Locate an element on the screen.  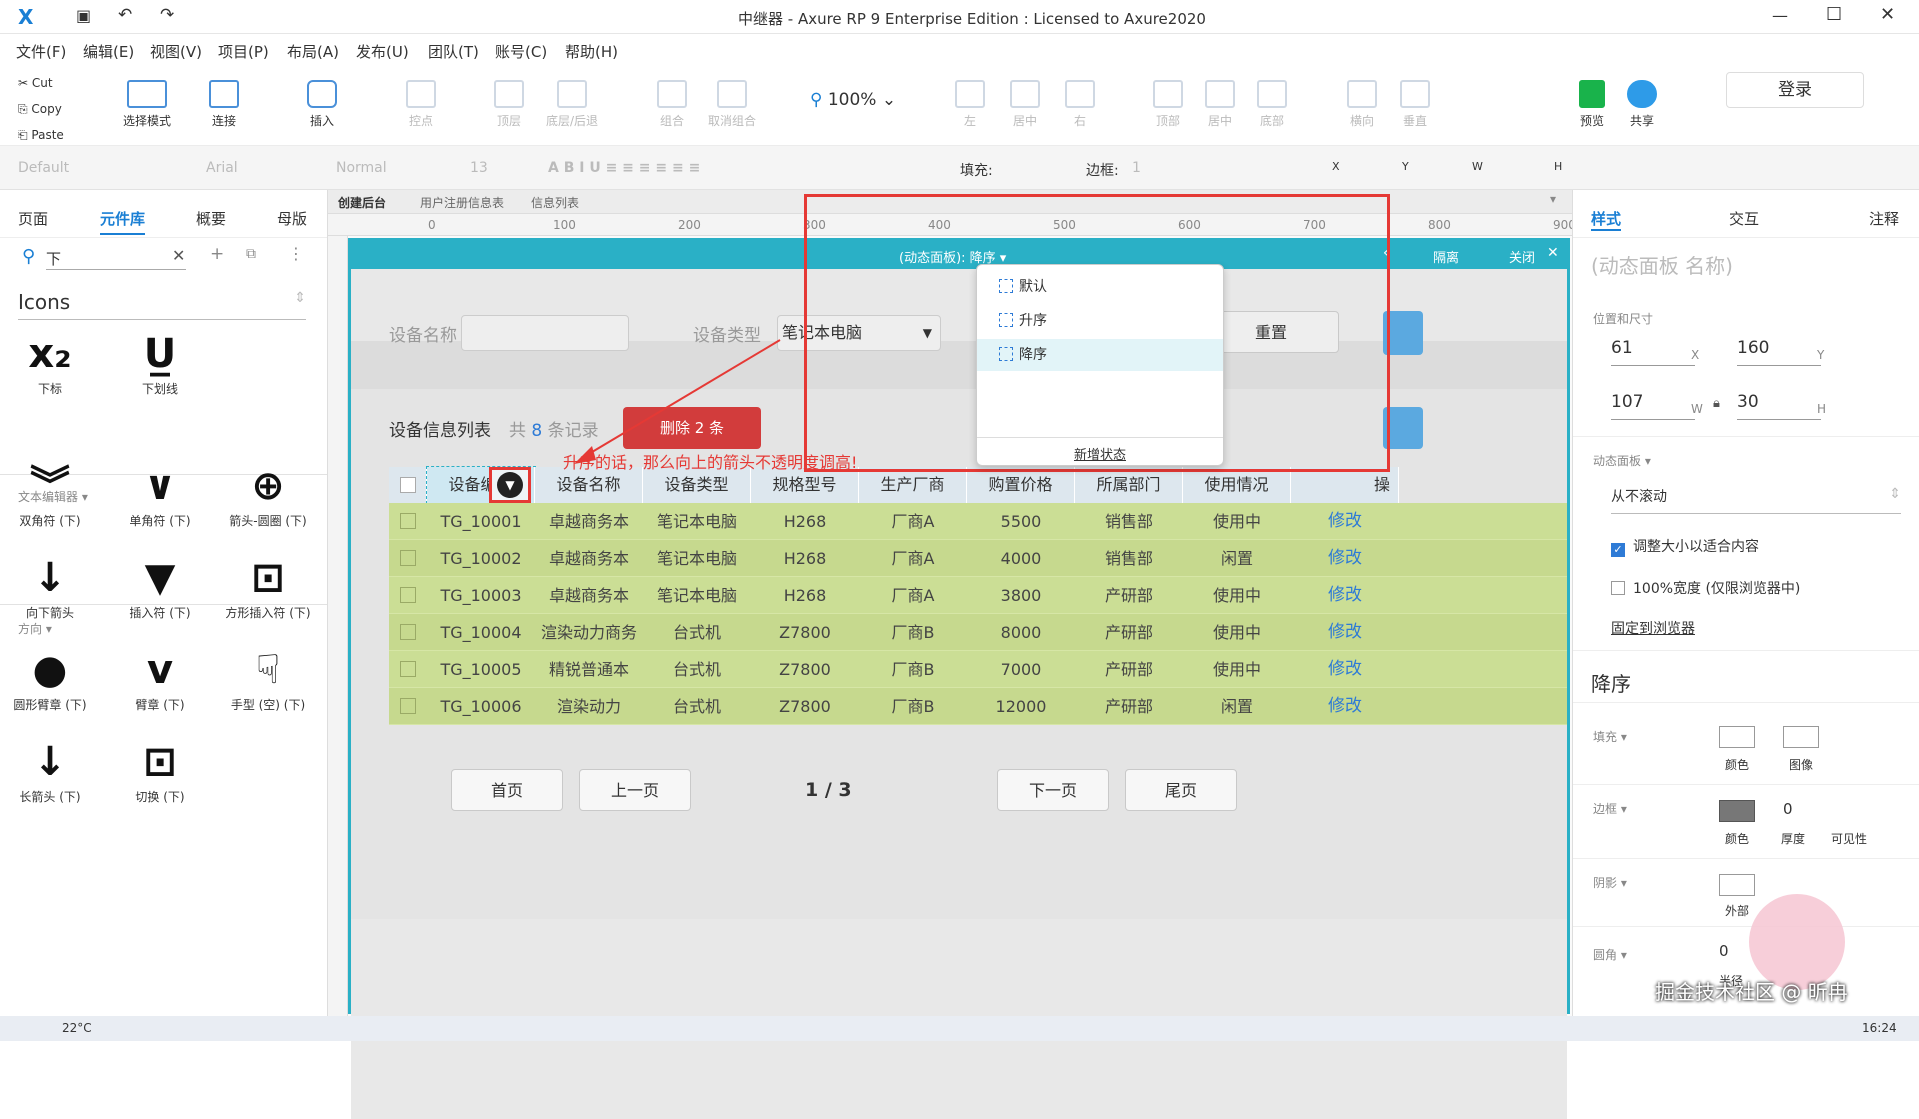
library-item: ∨ 单角符 (下) is located at coordinates (160, 494).